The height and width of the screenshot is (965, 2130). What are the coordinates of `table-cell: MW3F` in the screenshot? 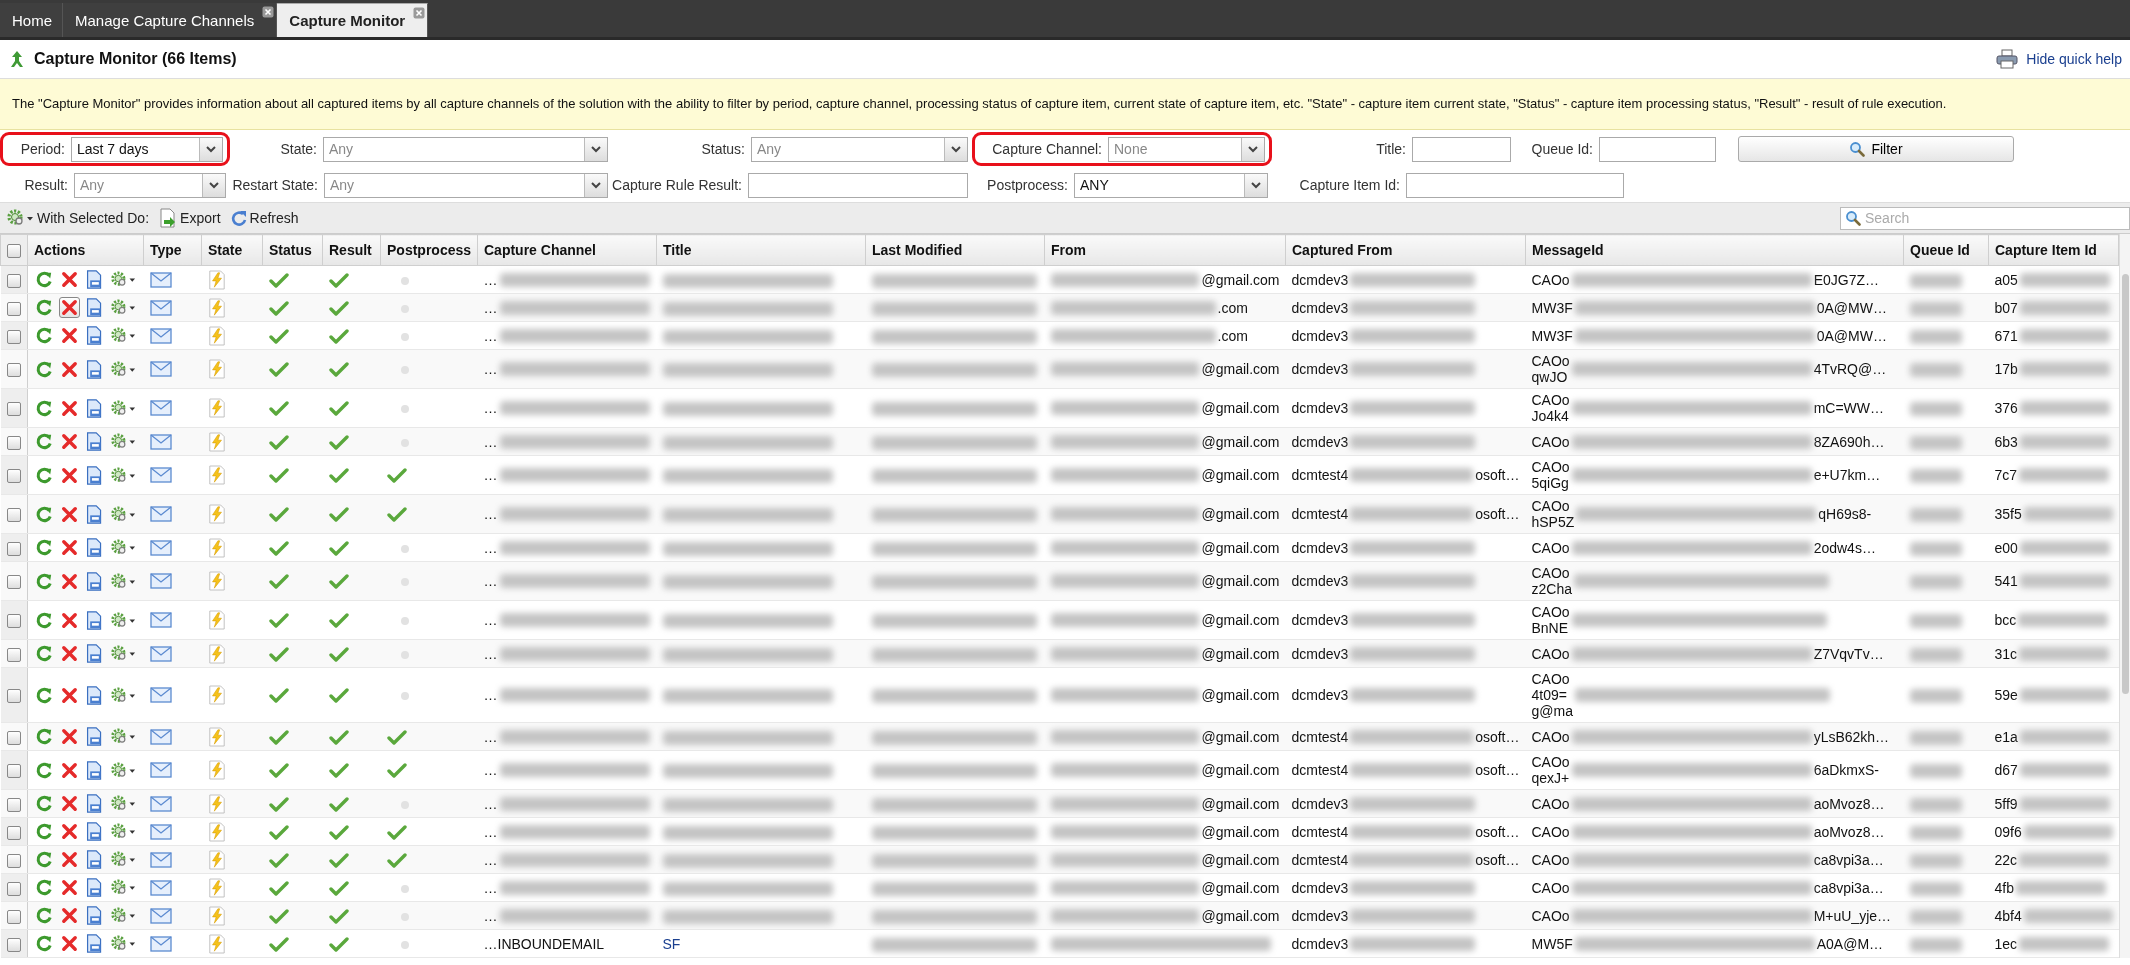 It's located at (1552, 335).